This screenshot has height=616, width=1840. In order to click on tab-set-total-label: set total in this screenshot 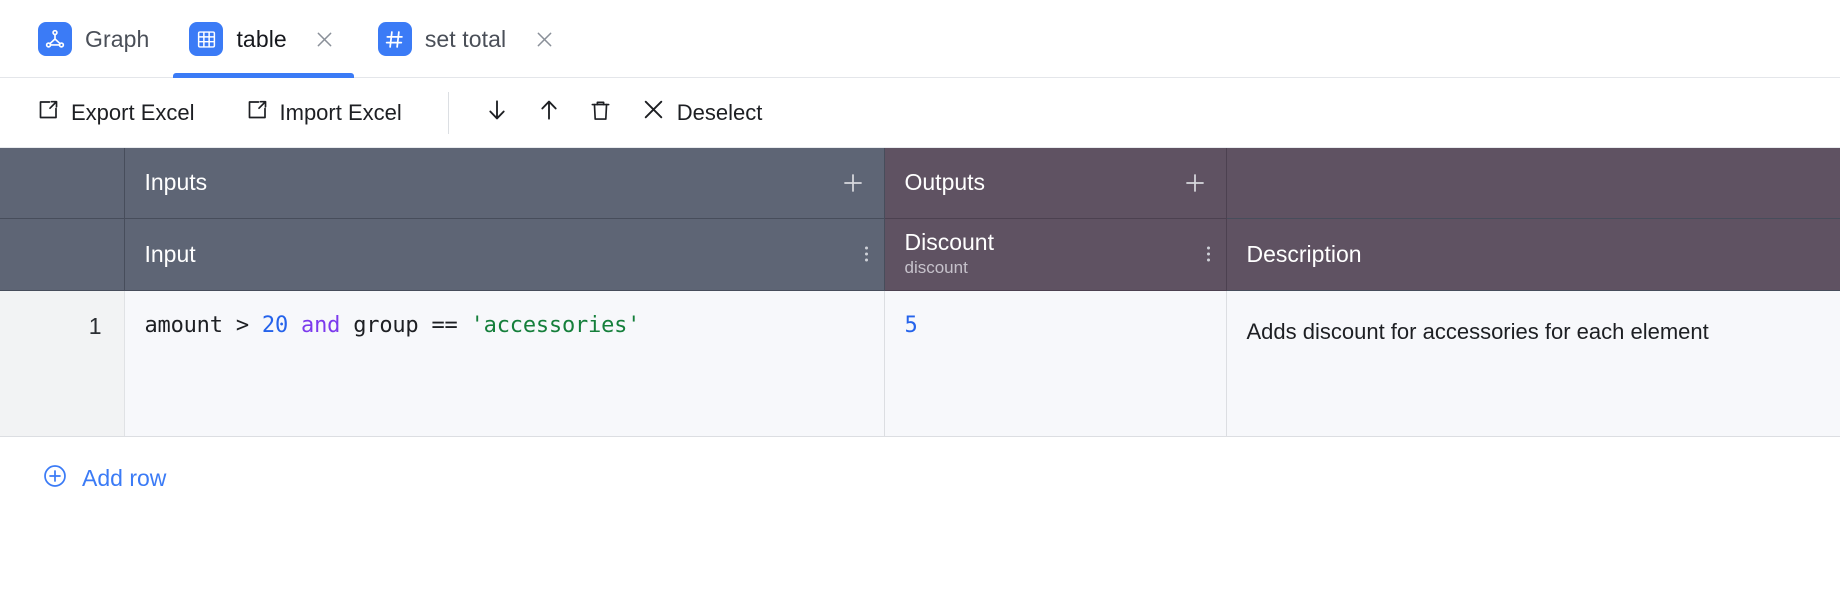, I will do `click(465, 38)`.